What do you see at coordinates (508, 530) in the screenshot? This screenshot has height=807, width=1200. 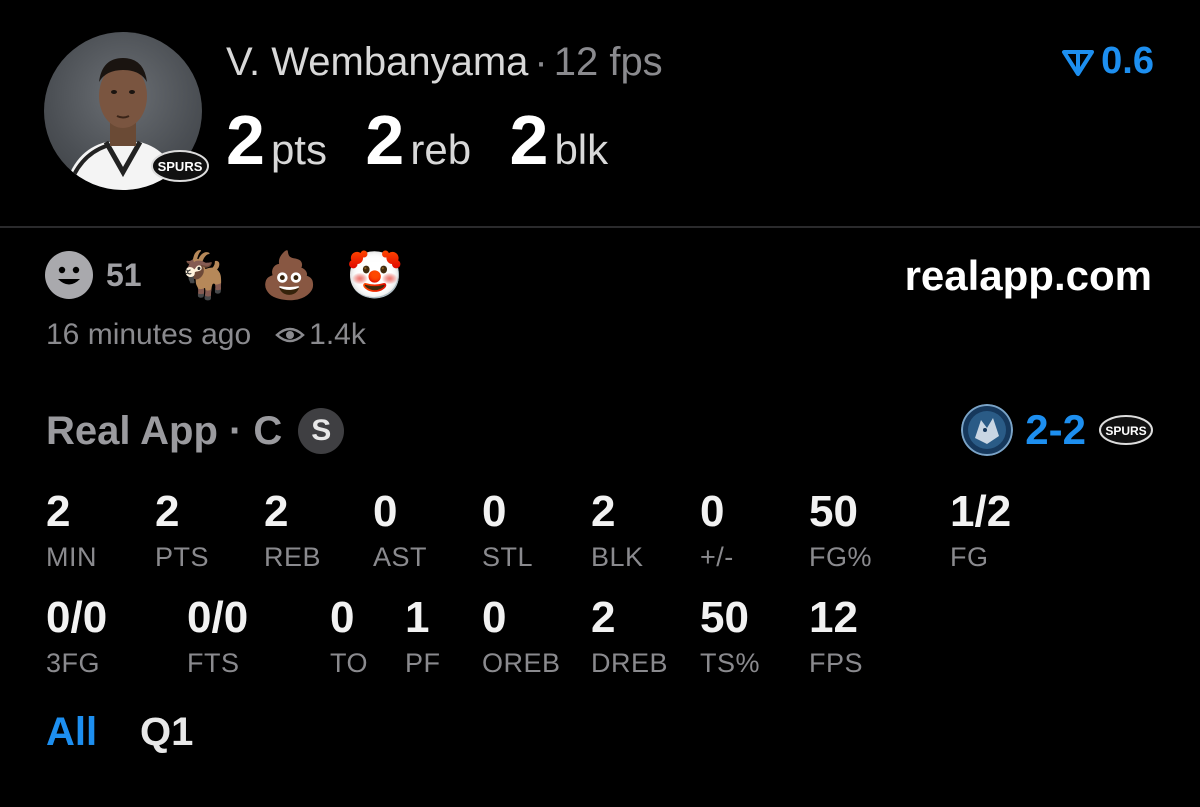 I see `stat-stl: 0 STL` at bounding box center [508, 530].